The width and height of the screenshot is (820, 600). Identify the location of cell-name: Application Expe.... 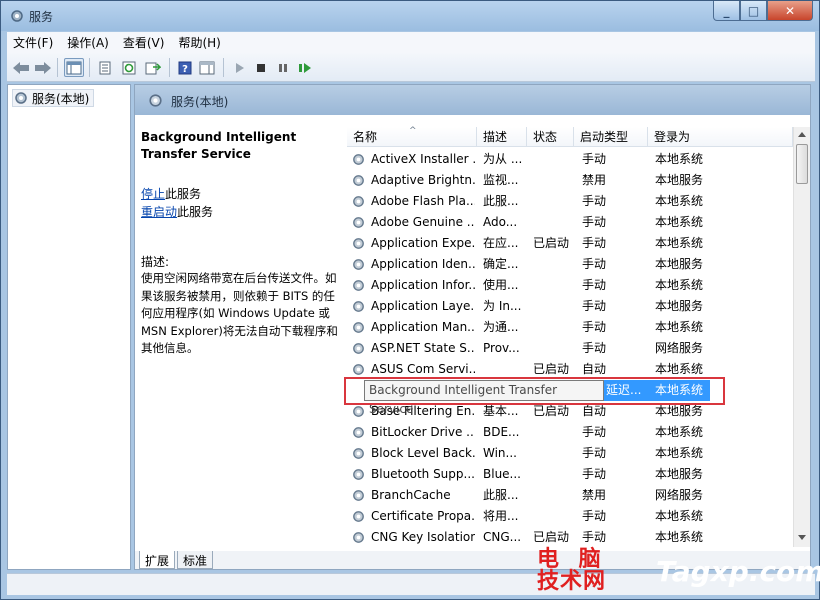
(423, 243).